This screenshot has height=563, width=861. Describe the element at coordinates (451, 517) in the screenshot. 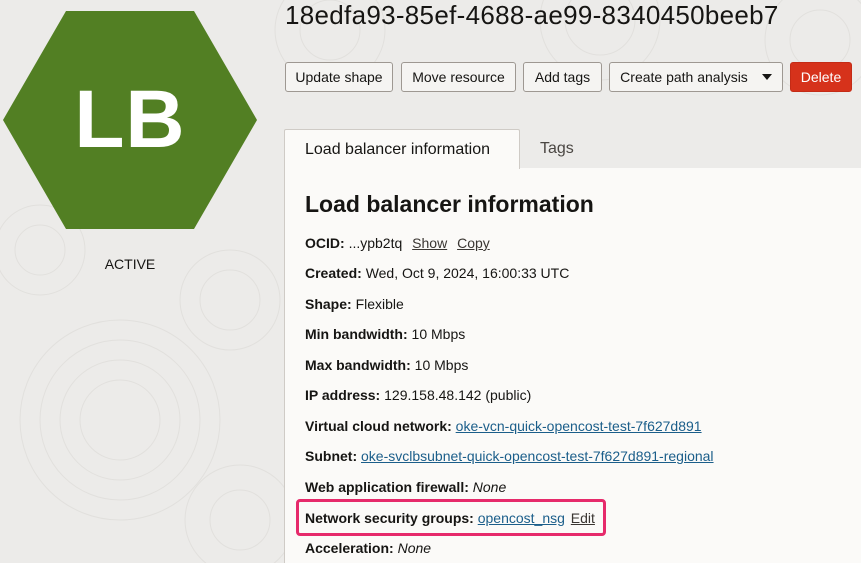

I see `highlight-box` at that location.